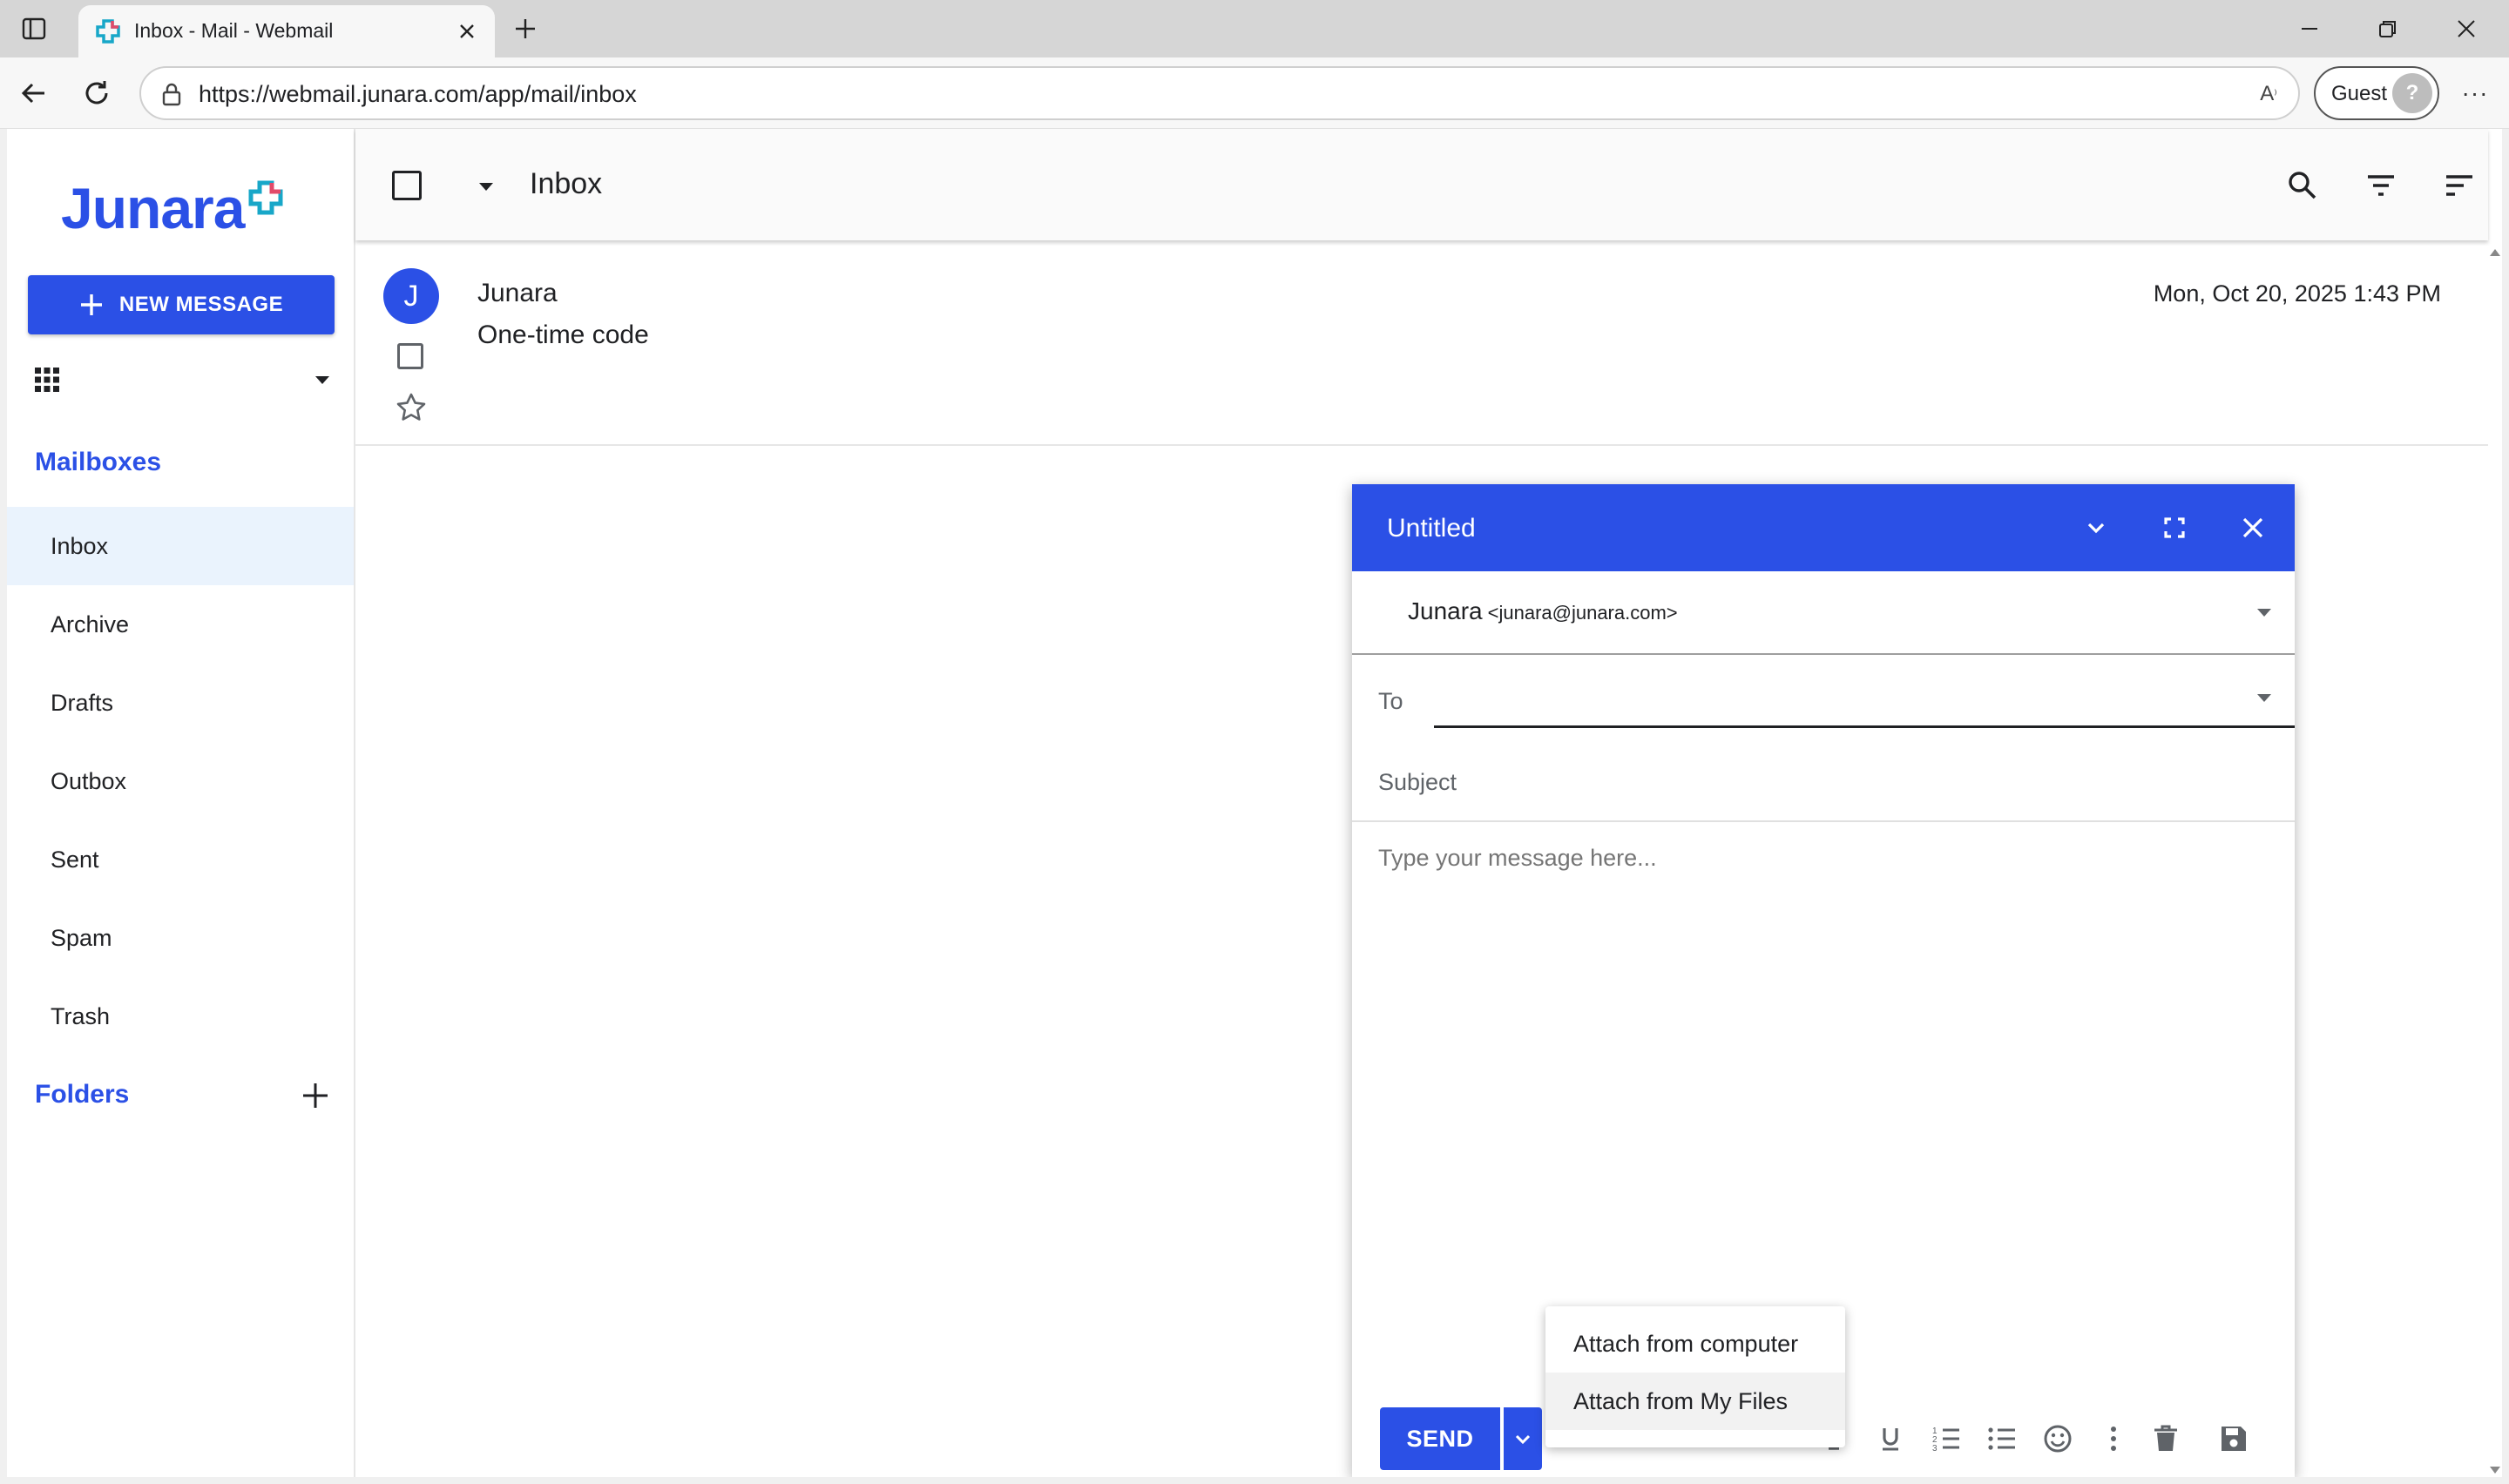 Image resolution: width=2509 pixels, height=1484 pixels. What do you see at coordinates (234, 31) in the screenshot?
I see `tab-title: Inbox - Mail - Webmail` at bounding box center [234, 31].